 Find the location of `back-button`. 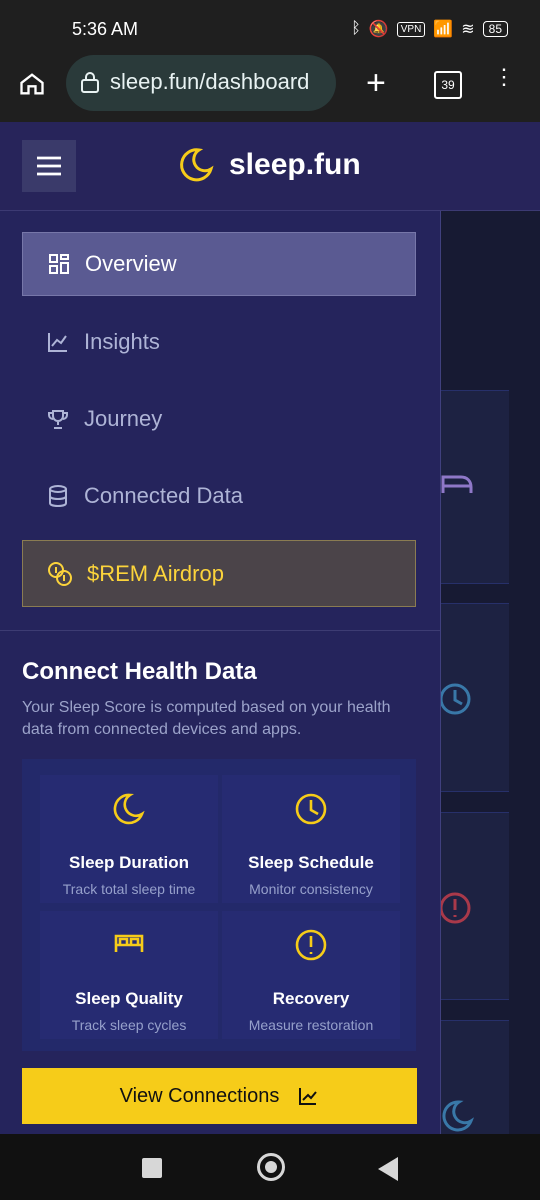

back-button is located at coordinates (388, 1169).